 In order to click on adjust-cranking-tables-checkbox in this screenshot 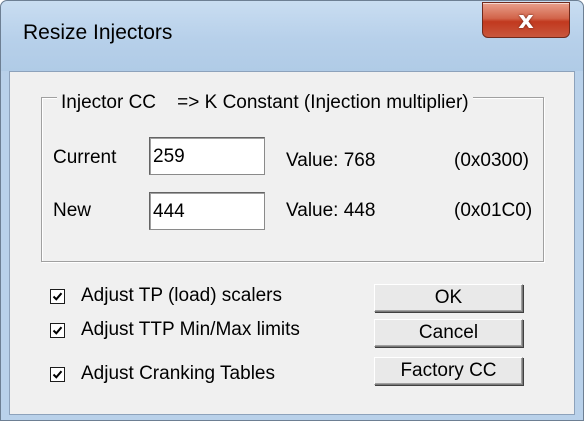, I will do `click(57, 374)`.